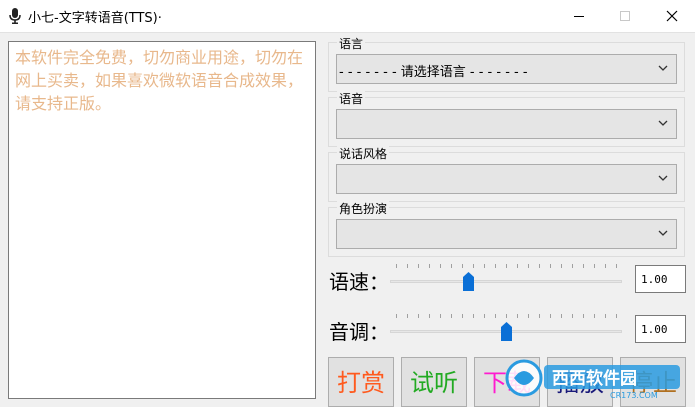 The height and width of the screenshot is (407, 695). I want to click on voice-group: 语音, so click(506, 118).